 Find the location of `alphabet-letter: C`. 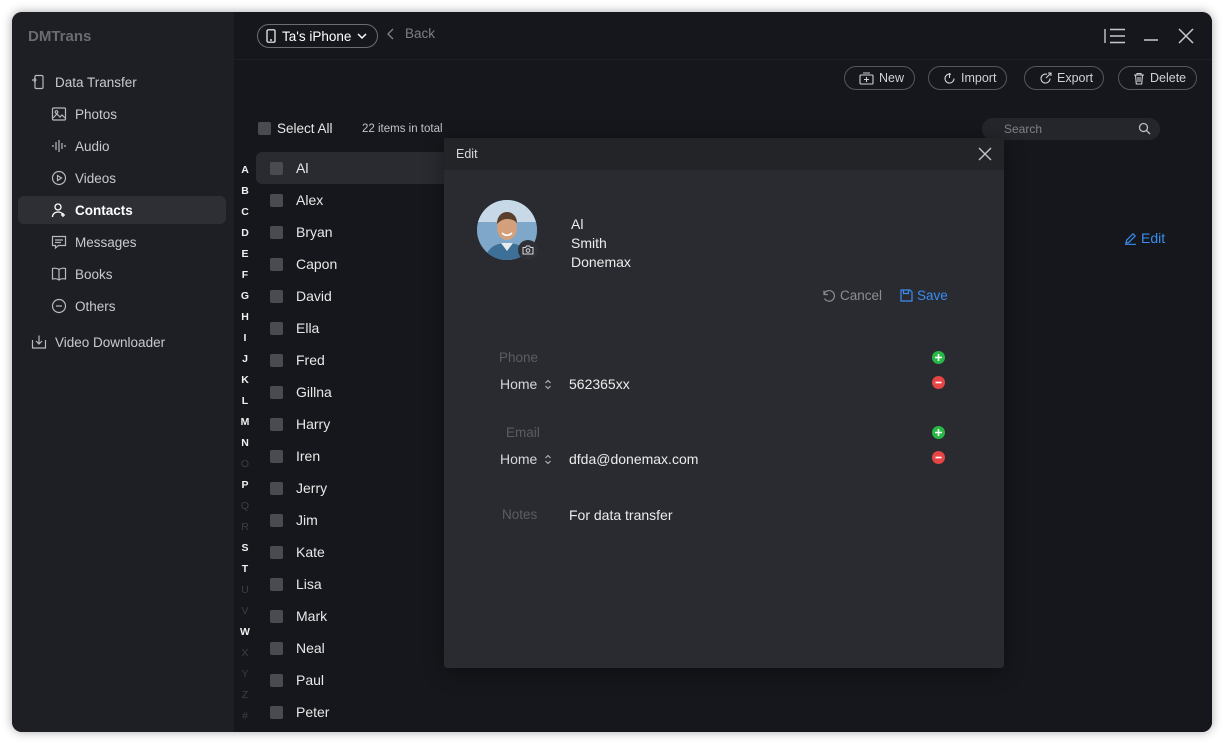

alphabet-letter: C is located at coordinates (245, 212).